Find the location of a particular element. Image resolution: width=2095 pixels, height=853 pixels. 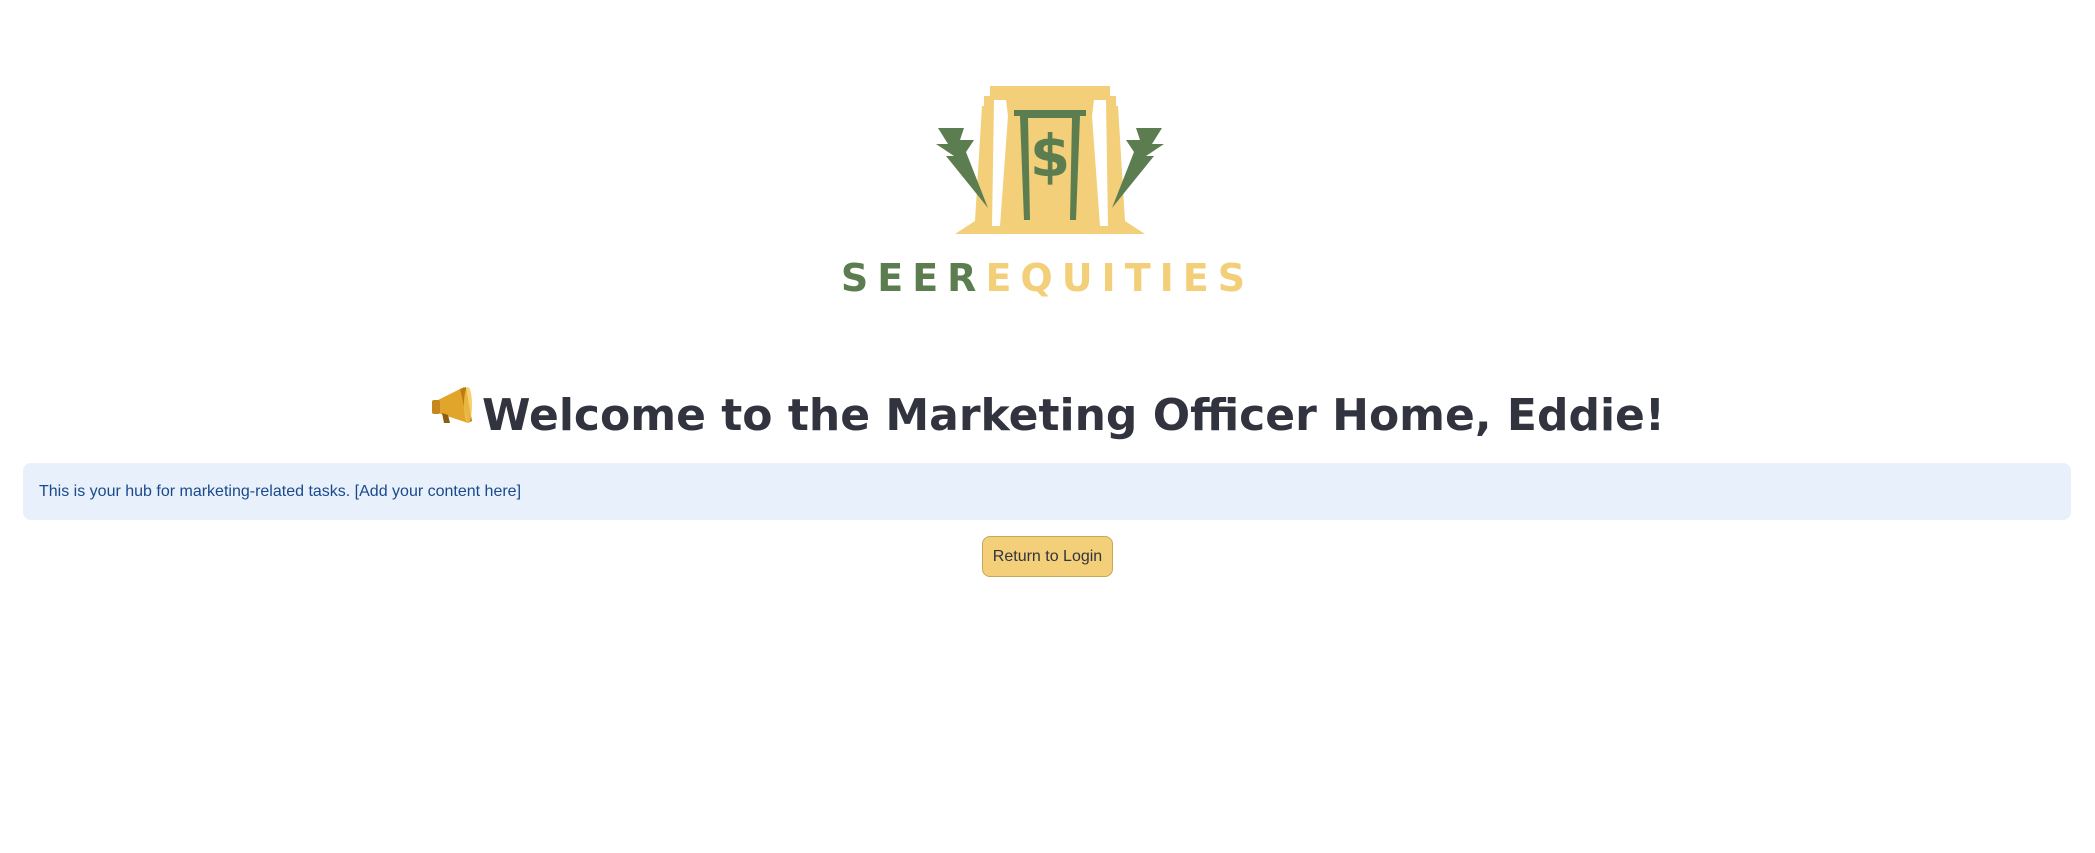

return-to-login-button: Return to Login is located at coordinates (1047, 556).